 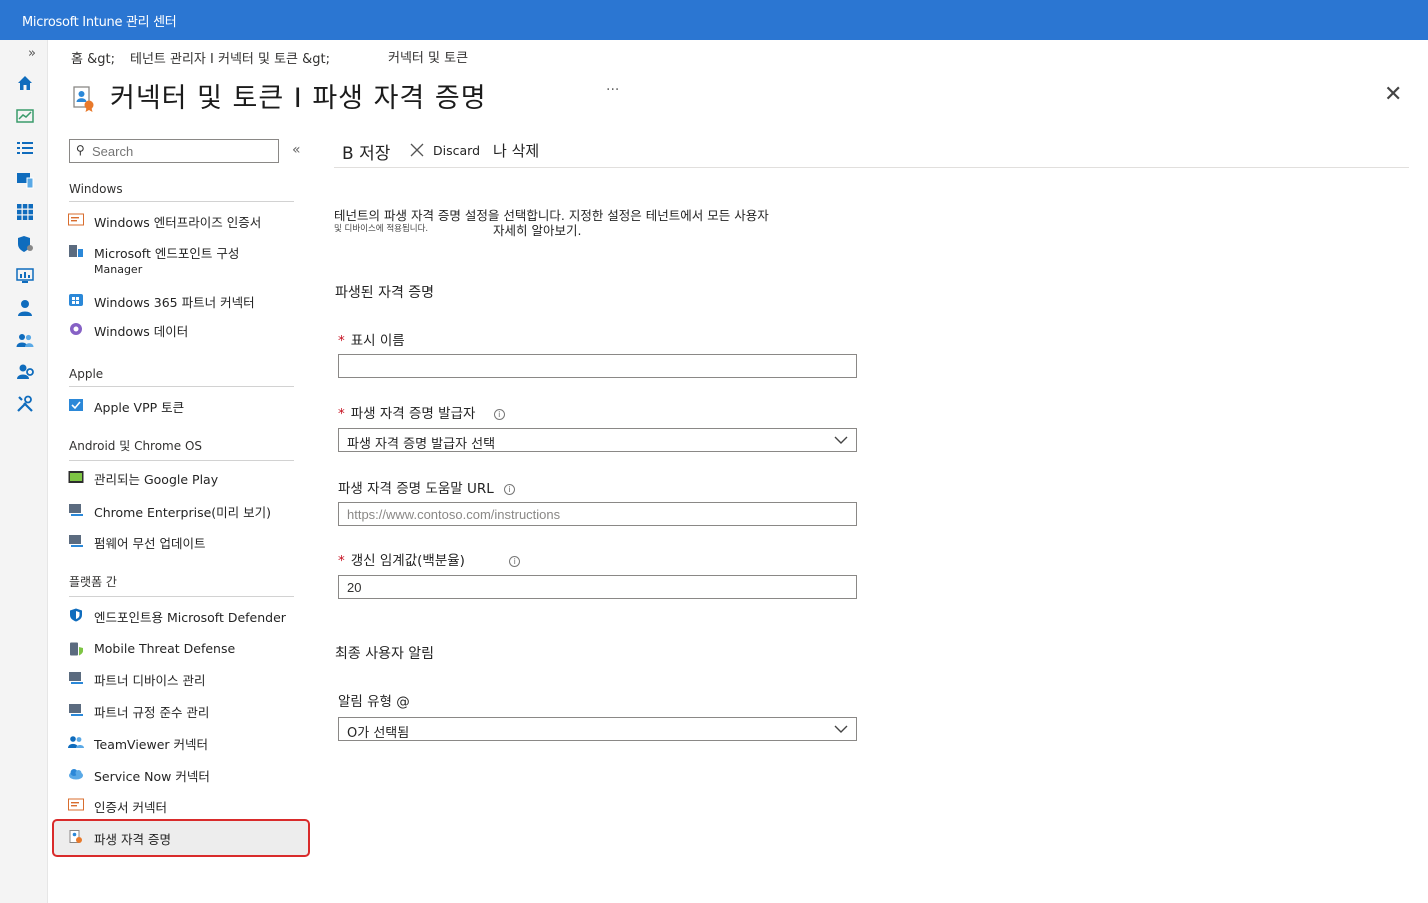 What do you see at coordinates (456, 150) in the screenshot?
I see `discard-button: Discard` at bounding box center [456, 150].